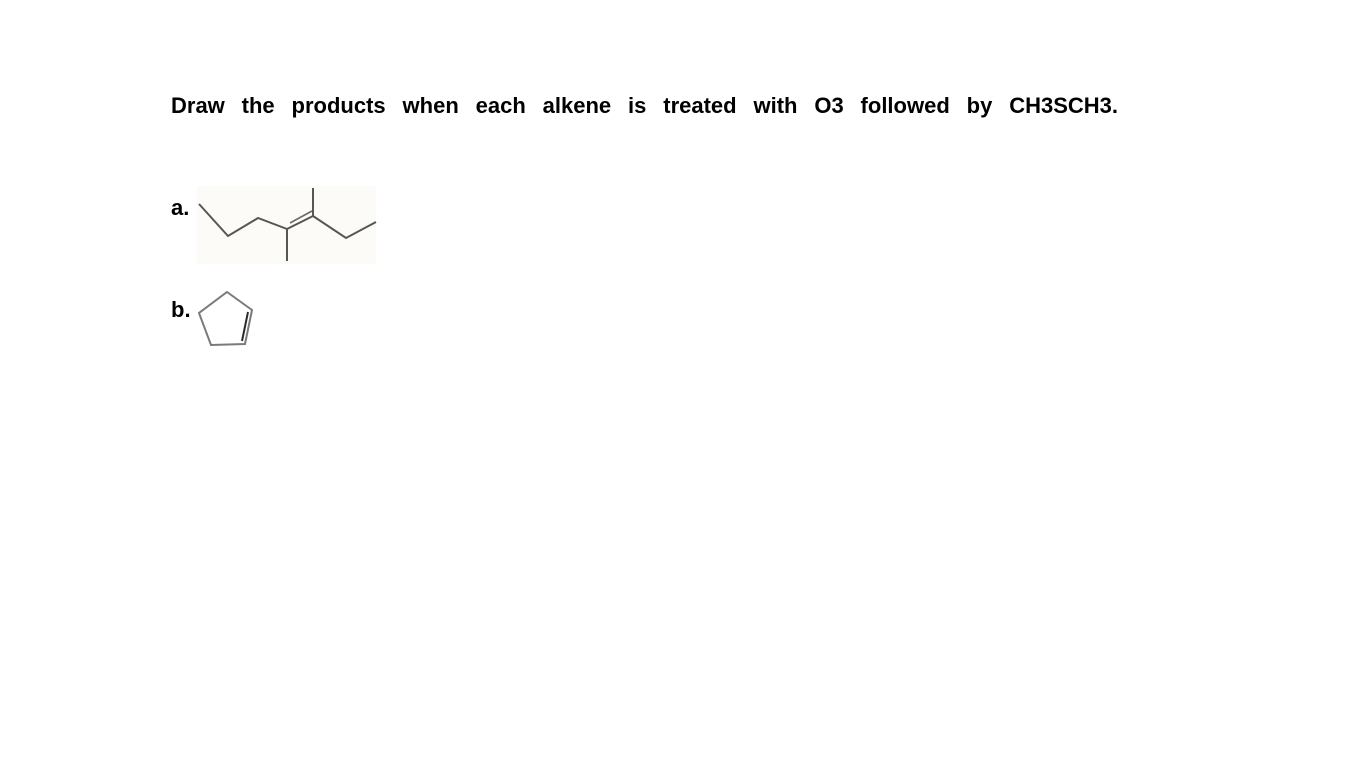  Describe the element at coordinates (181, 309) in the screenshot. I see `item-label-b: b.` at that location.